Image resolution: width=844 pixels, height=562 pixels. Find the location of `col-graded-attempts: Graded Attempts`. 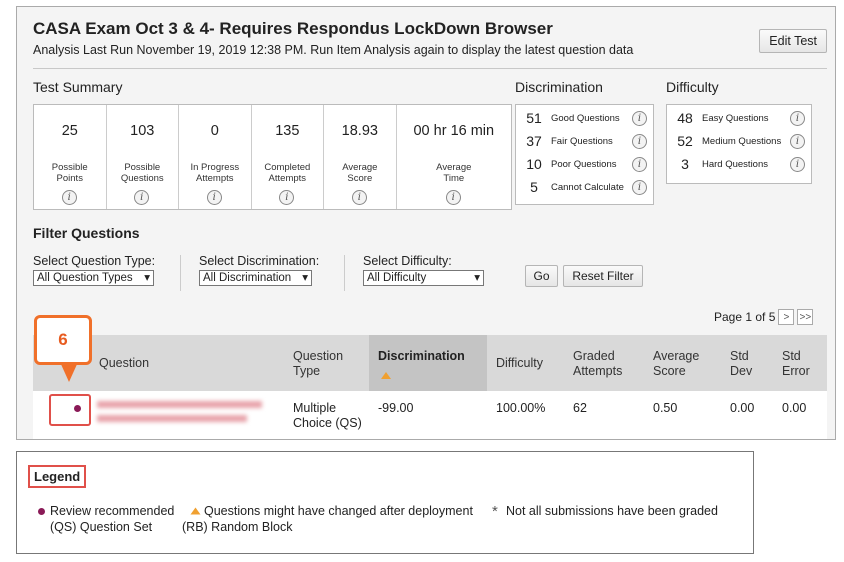

col-graded-attempts: Graded Attempts is located at coordinates (597, 364).